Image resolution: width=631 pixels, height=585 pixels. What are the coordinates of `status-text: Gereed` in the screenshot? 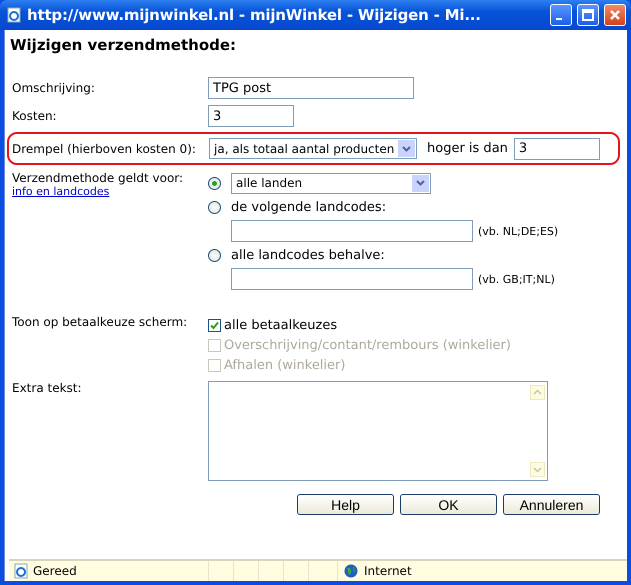 It's located at (55, 571).